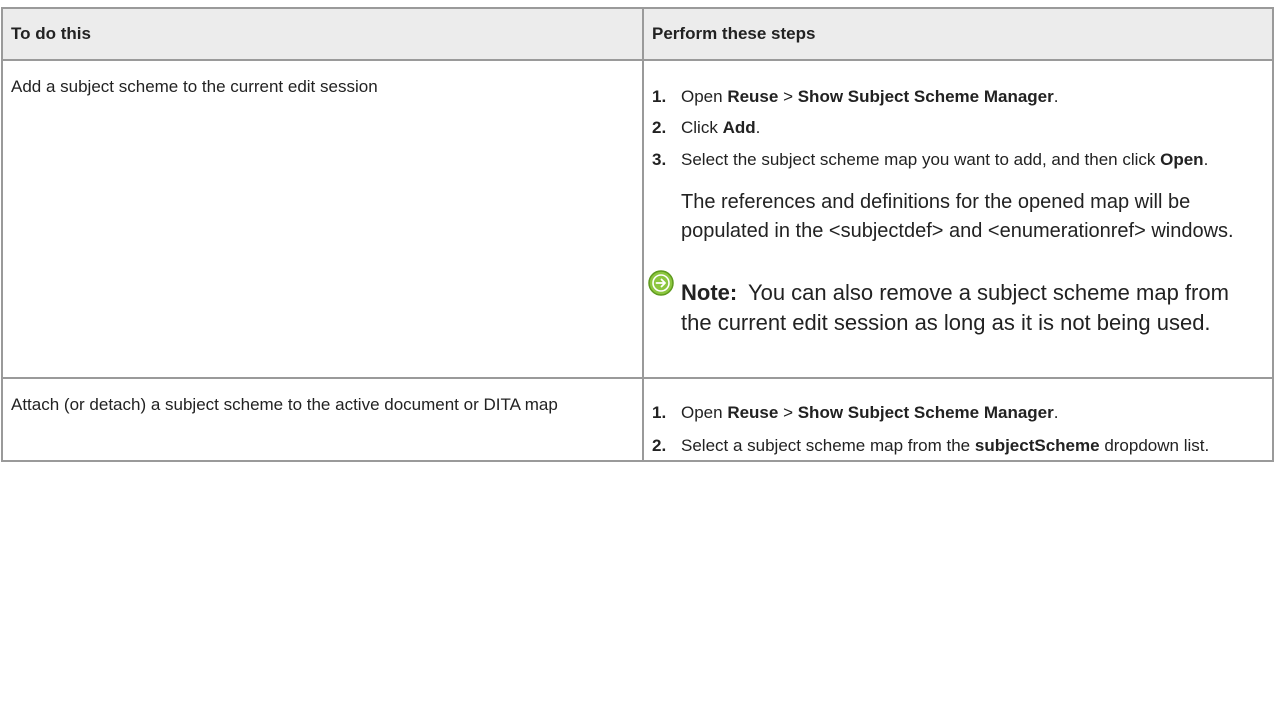  What do you see at coordinates (739, 127) in the screenshot?
I see `add-command: Add` at bounding box center [739, 127].